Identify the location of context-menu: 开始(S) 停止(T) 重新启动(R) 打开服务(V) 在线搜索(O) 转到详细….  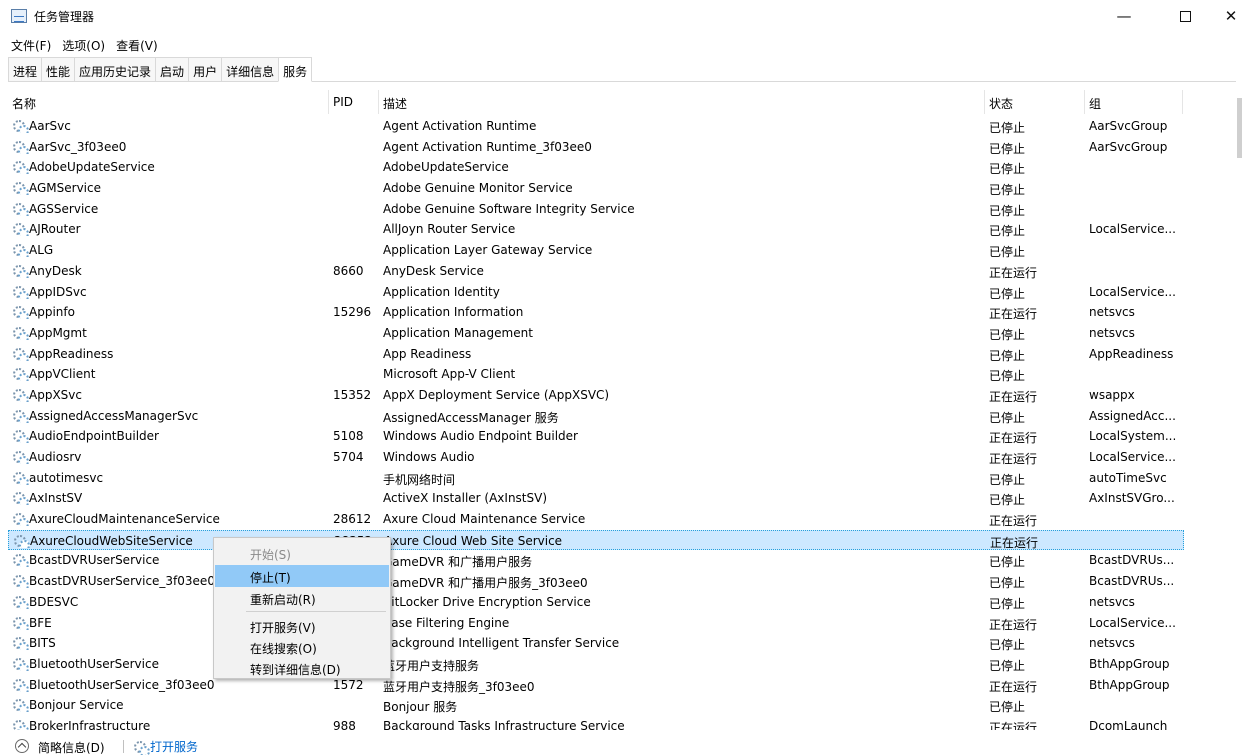
(302, 608).